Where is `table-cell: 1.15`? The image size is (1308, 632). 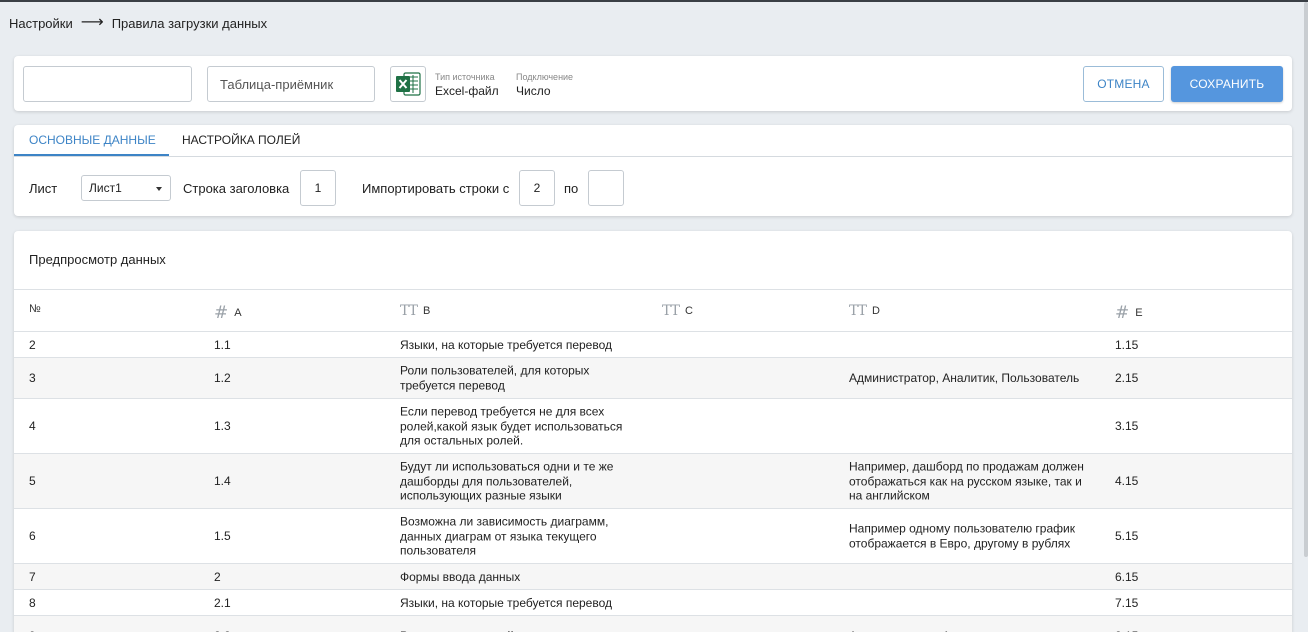 table-cell: 1.15 is located at coordinates (1127, 344).